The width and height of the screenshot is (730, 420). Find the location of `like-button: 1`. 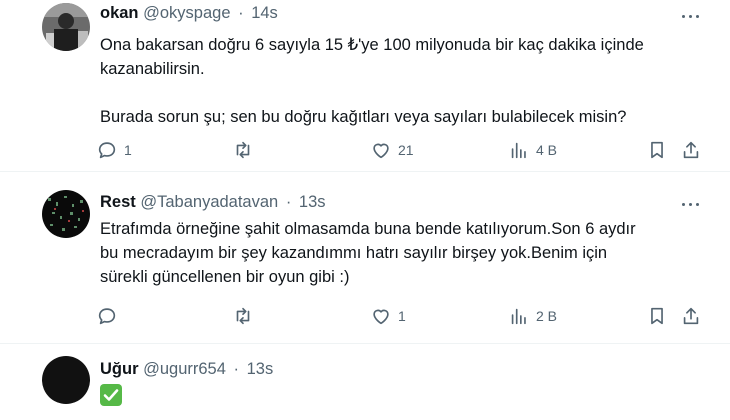

like-button: 1 is located at coordinates (388, 316).